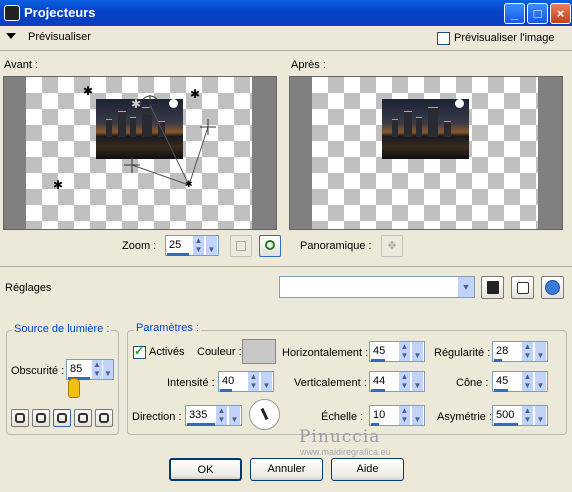  Describe the element at coordinates (228, 381) in the screenshot. I see `intensite-value: 40` at that location.